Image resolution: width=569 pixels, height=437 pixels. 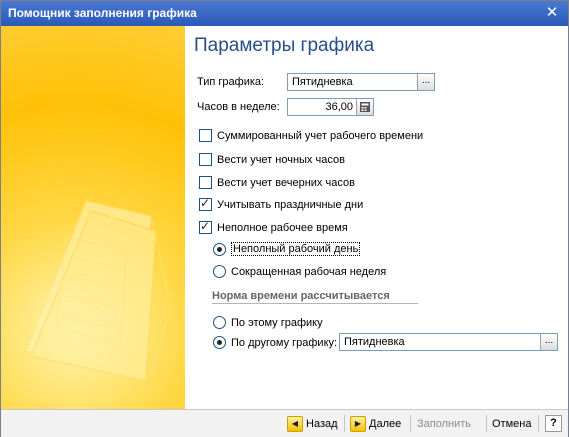 What do you see at coordinates (385, 423) in the screenshot?
I see `next-label: Далее` at bounding box center [385, 423].